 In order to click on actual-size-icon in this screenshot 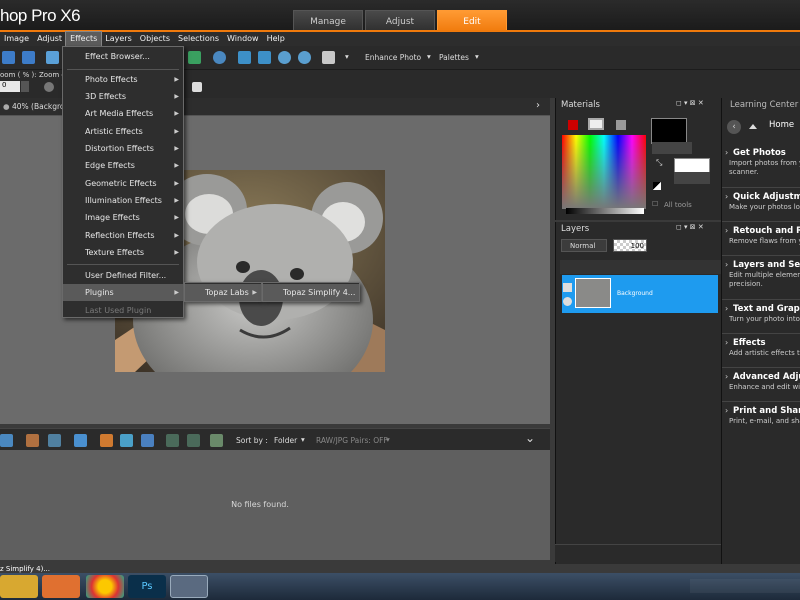, I will do `click(197, 87)`.